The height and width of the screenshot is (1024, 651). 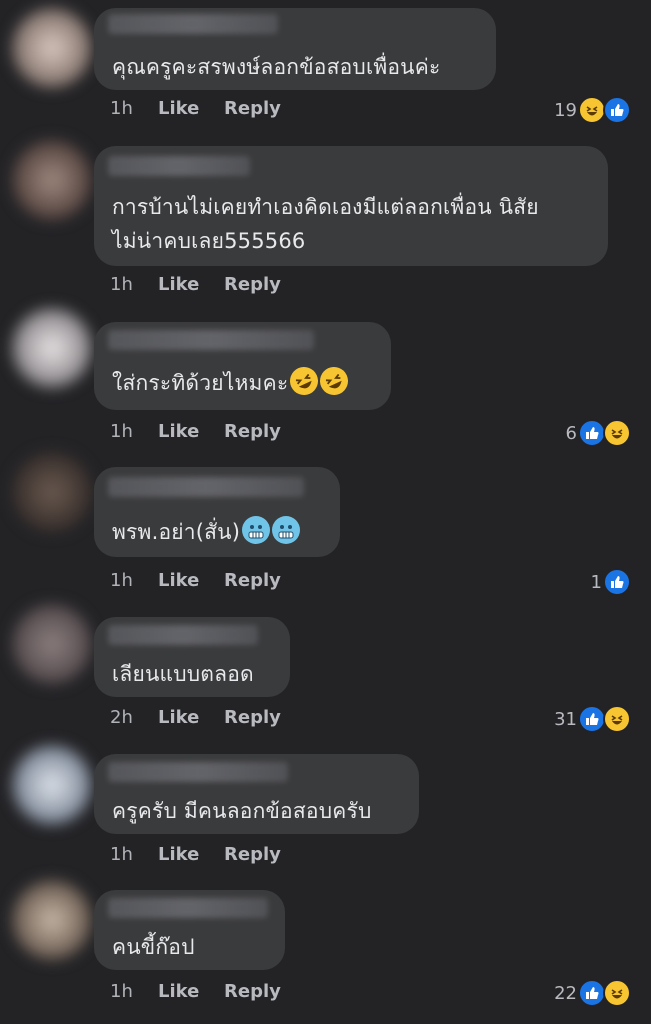 I want to click on reaction-count: 22, so click(x=565, y=993).